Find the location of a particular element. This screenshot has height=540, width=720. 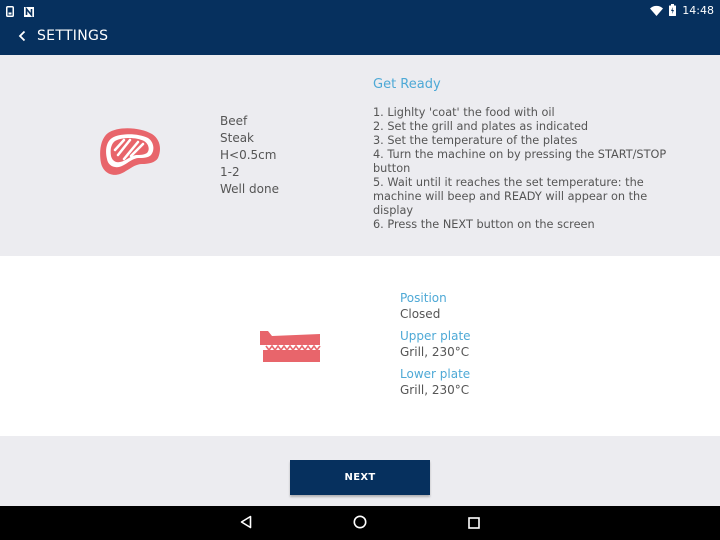

nav-back-button is located at coordinates (246, 523).